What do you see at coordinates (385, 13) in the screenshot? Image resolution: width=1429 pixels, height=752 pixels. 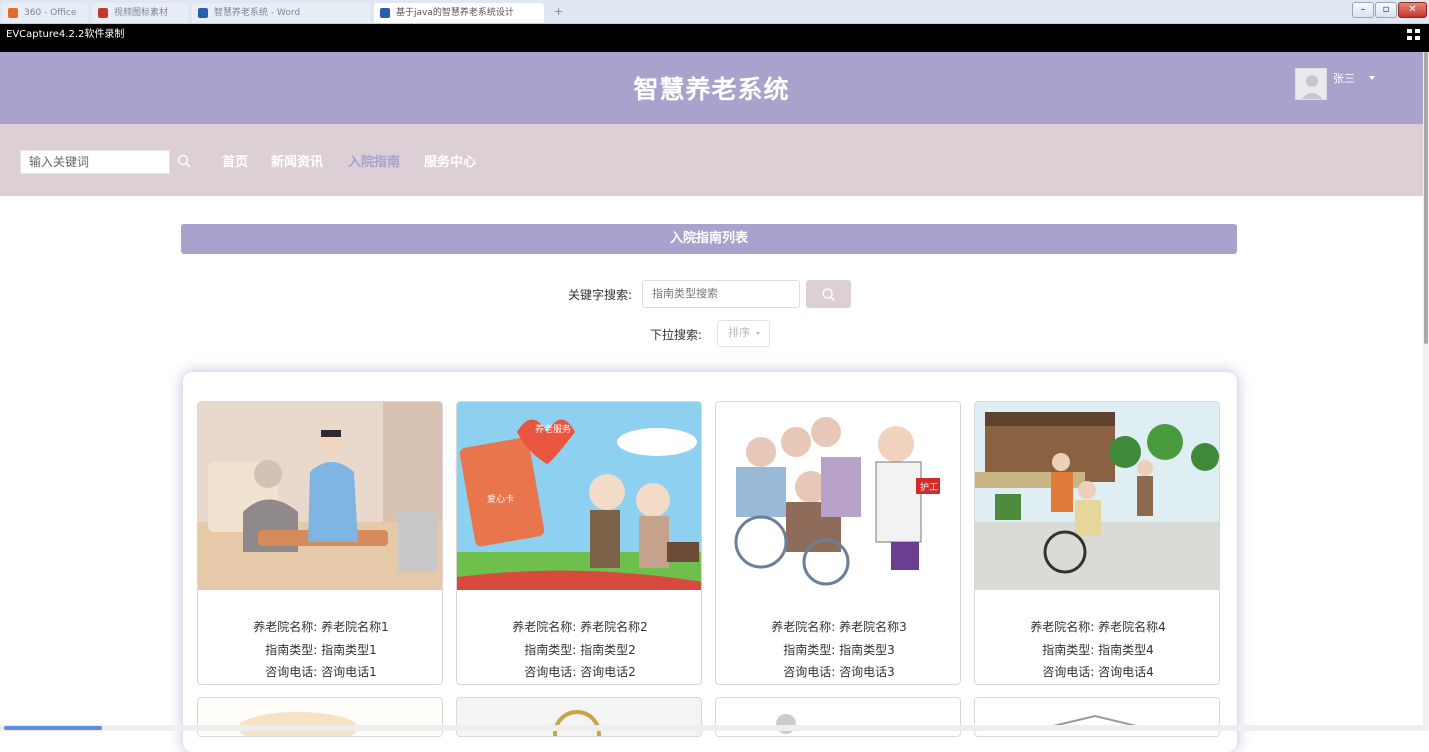 I see `page-icon` at bounding box center [385, 13].